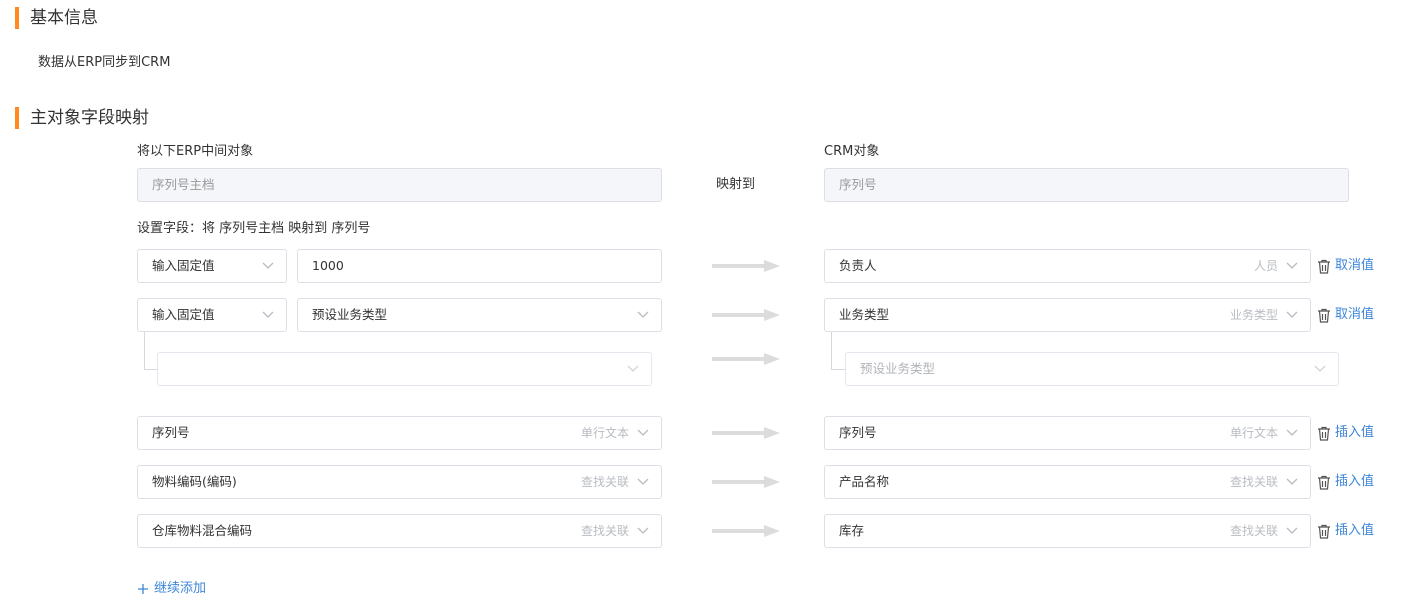 This screenshot has height=603, width=1415. I want to click on fixed-value: 1000, so click(328, 265).